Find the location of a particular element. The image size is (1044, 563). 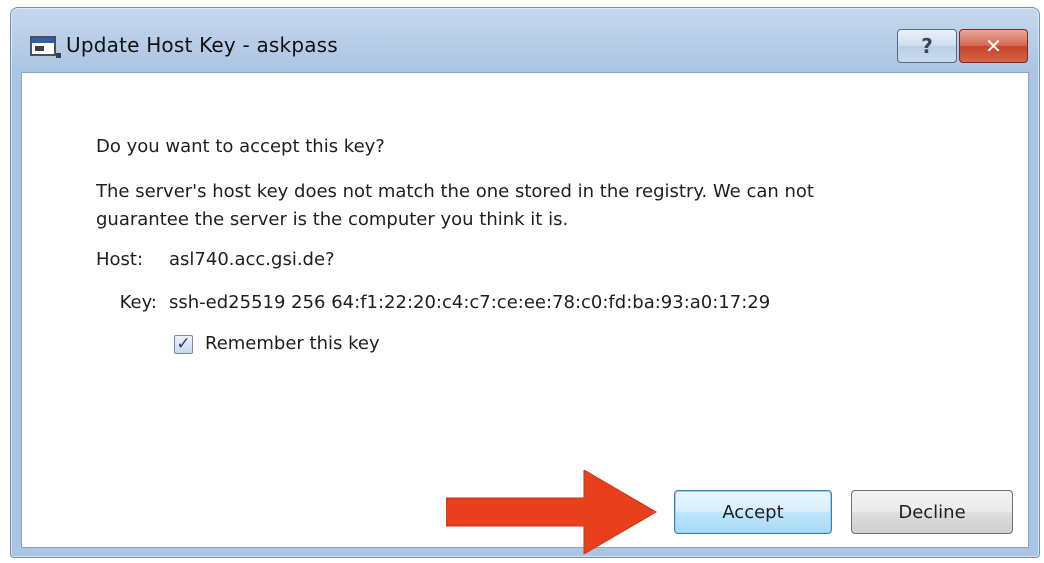

window-app-icon is located at coordinates (45, 47).